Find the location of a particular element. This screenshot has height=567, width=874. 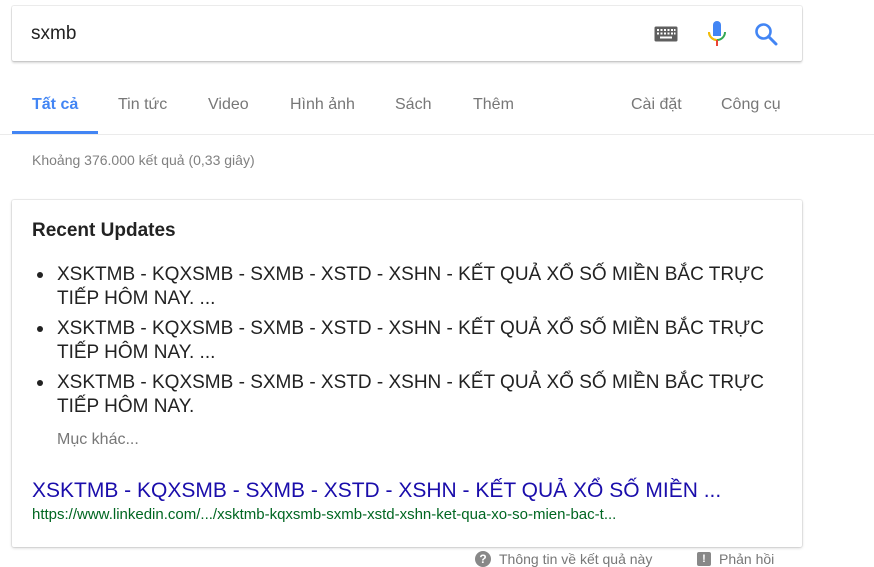

tab-all: Tất cả is located at coordinates (55, 109).